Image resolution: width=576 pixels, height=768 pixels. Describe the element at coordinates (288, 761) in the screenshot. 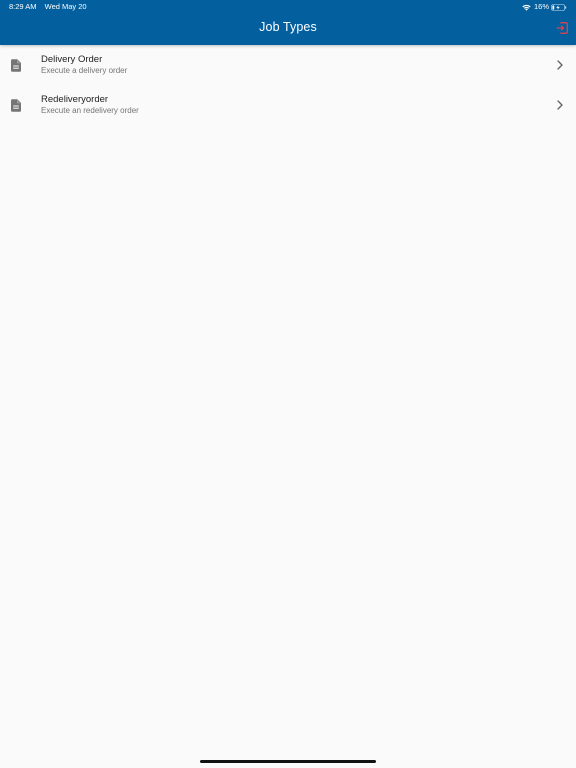

I see `home-indicator` at that location.